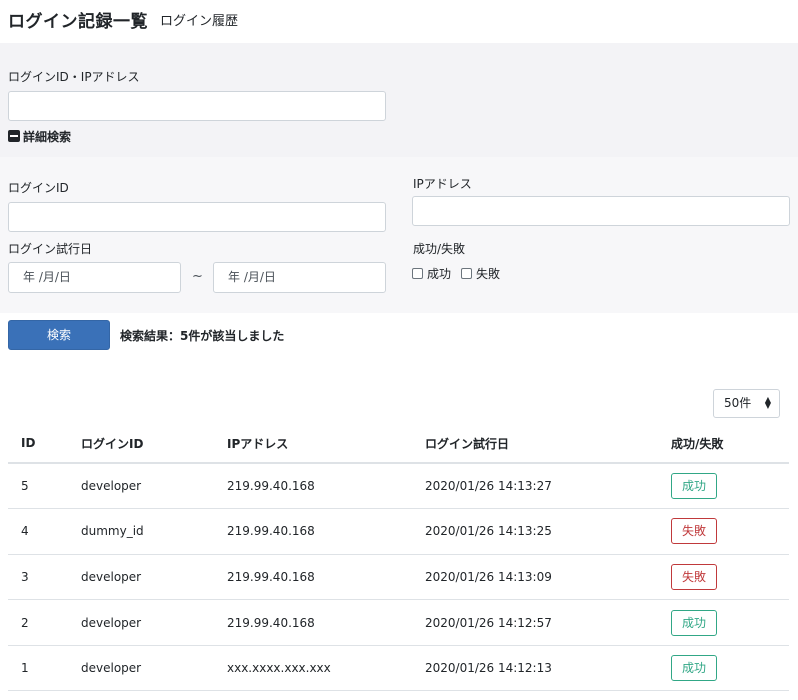  What do you see at coordinates (535, 577) in the screenshot?
I see `cell-date: 2020/01/26 14:13:09` at bounding box center [535, 577].